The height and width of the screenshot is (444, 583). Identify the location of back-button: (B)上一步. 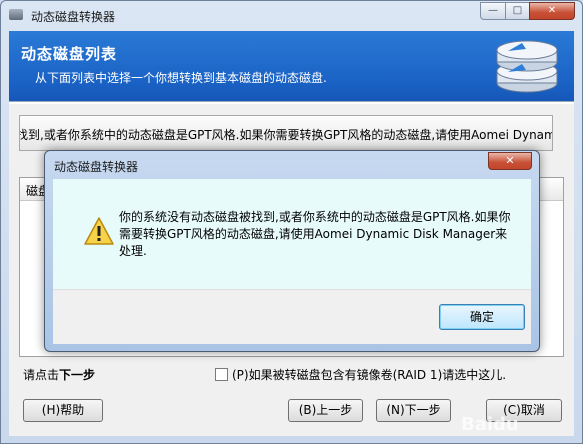
(325, 410).